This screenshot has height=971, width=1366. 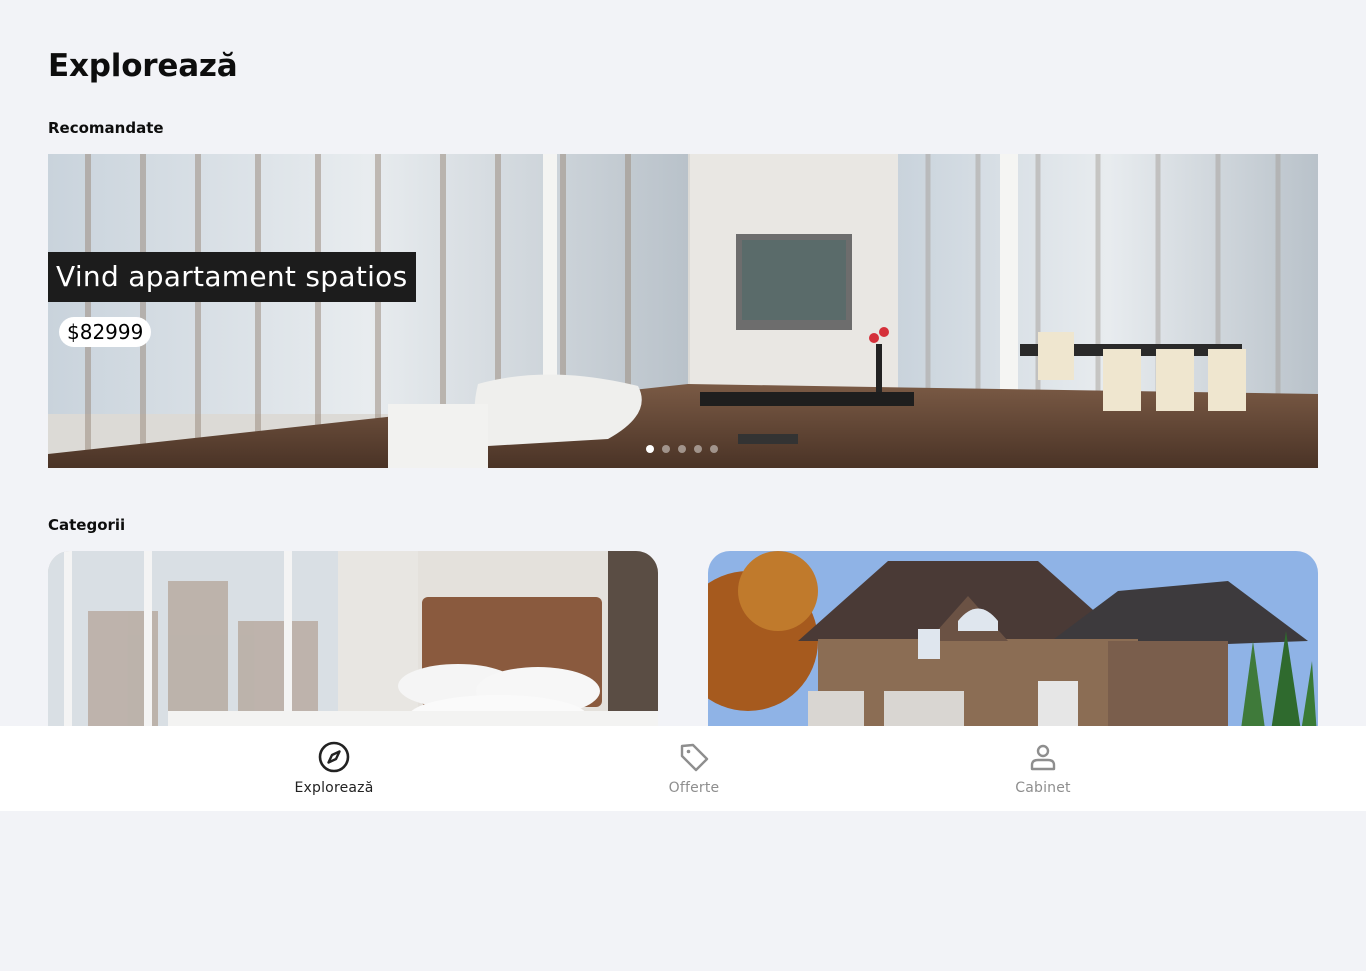 I want to click on tab-explore: Explorează, so click(x=334, y=768).